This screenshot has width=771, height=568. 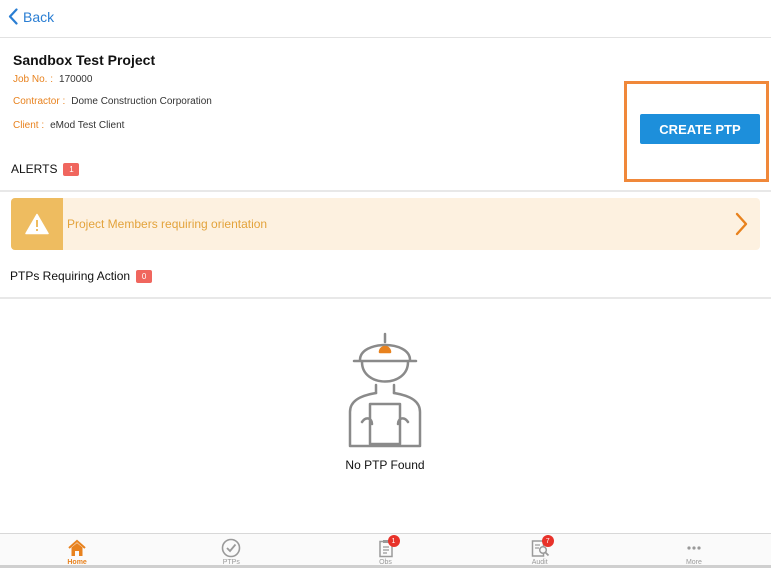 What do you see at coordinates (70, 276) in the screenshot?
I see `ptps-requiring-action-label: PTPs Requiring Action` at bounding box center [70, 276].